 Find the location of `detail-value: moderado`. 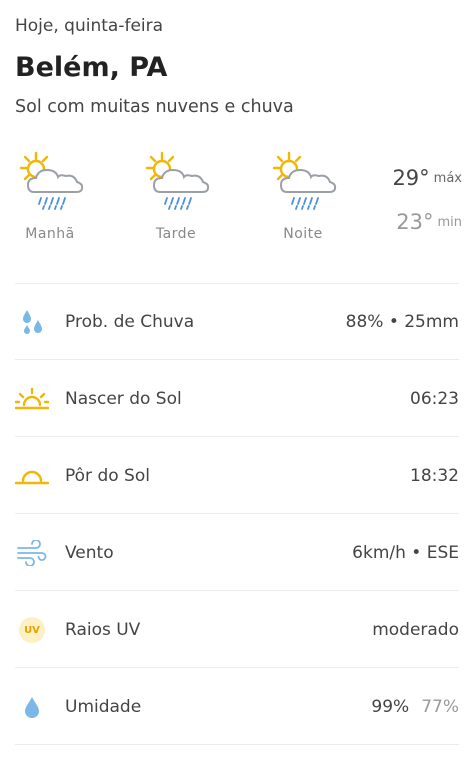

detail-value: moderado is located at coordinates (415, 630).